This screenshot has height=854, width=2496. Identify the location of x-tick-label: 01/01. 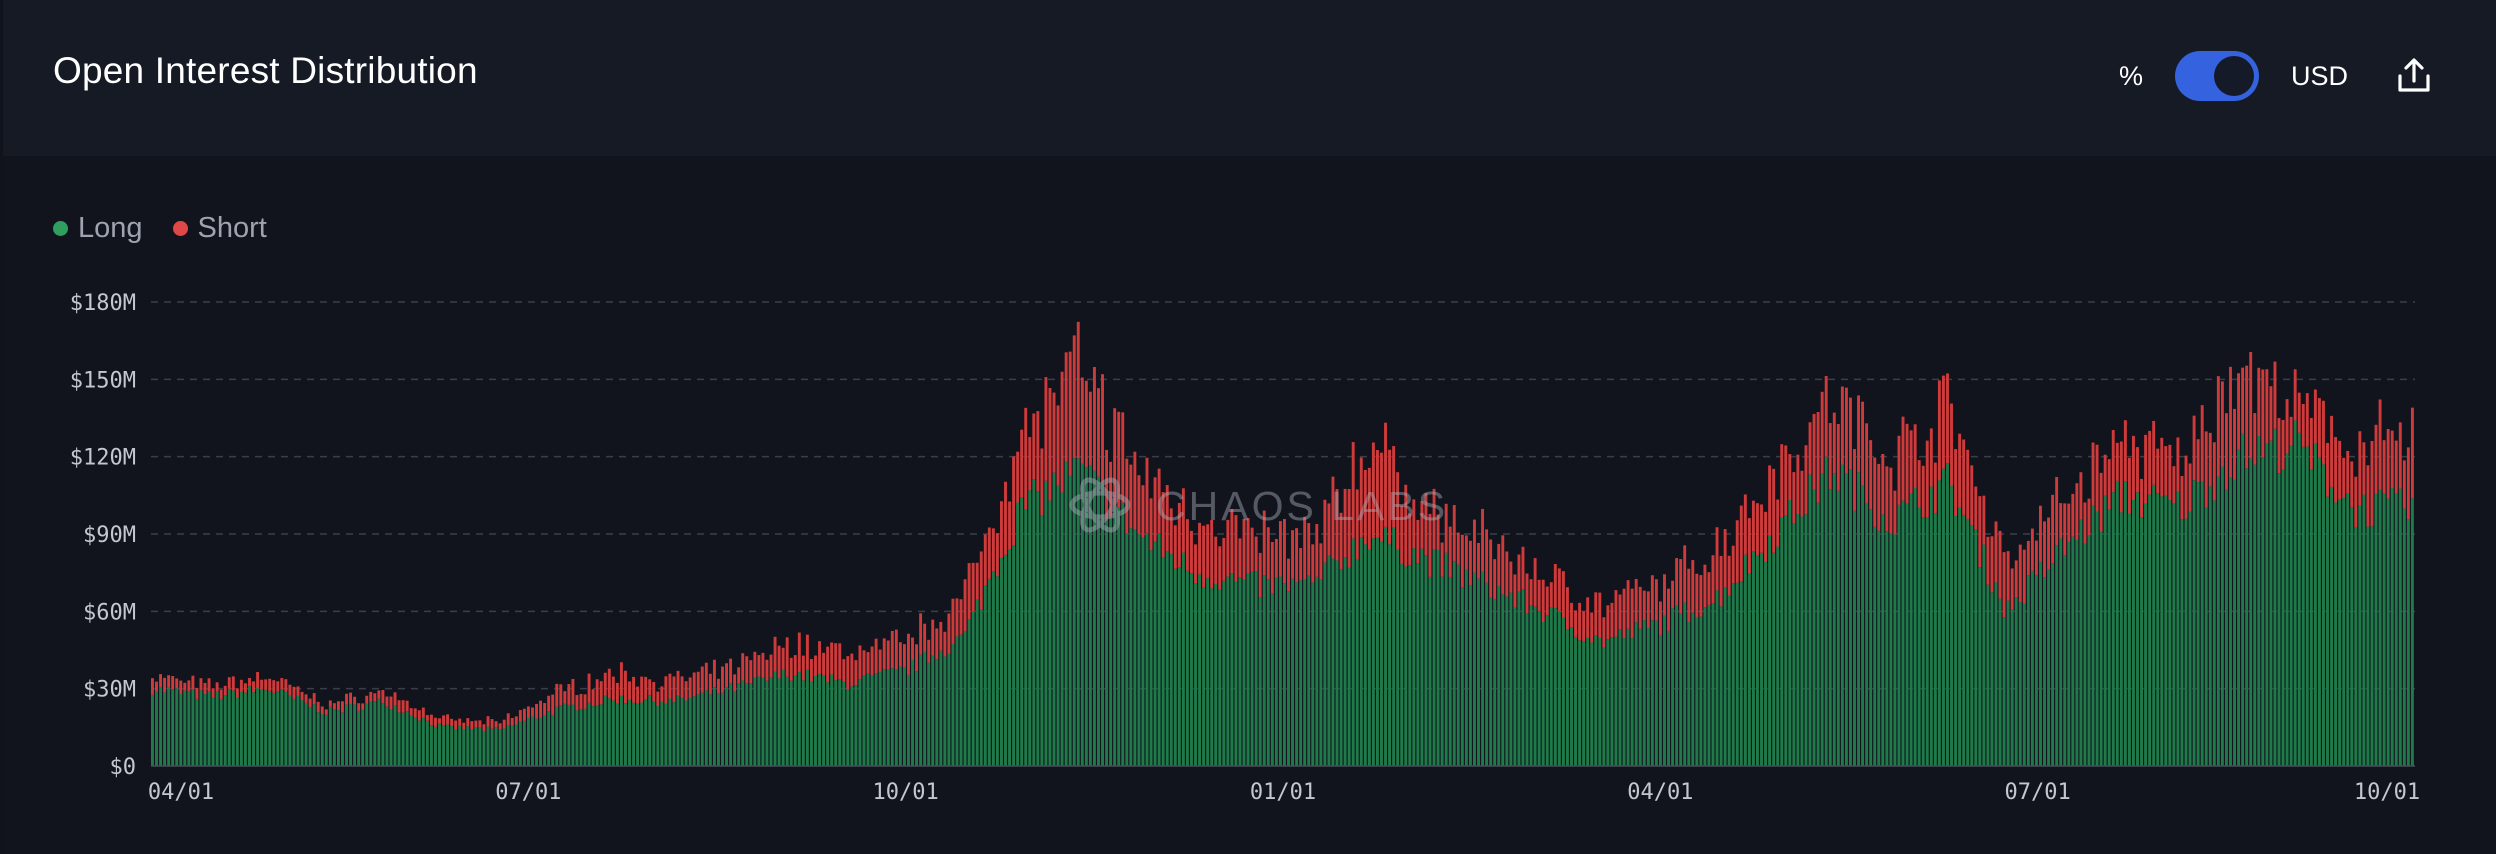
(1283, 792).